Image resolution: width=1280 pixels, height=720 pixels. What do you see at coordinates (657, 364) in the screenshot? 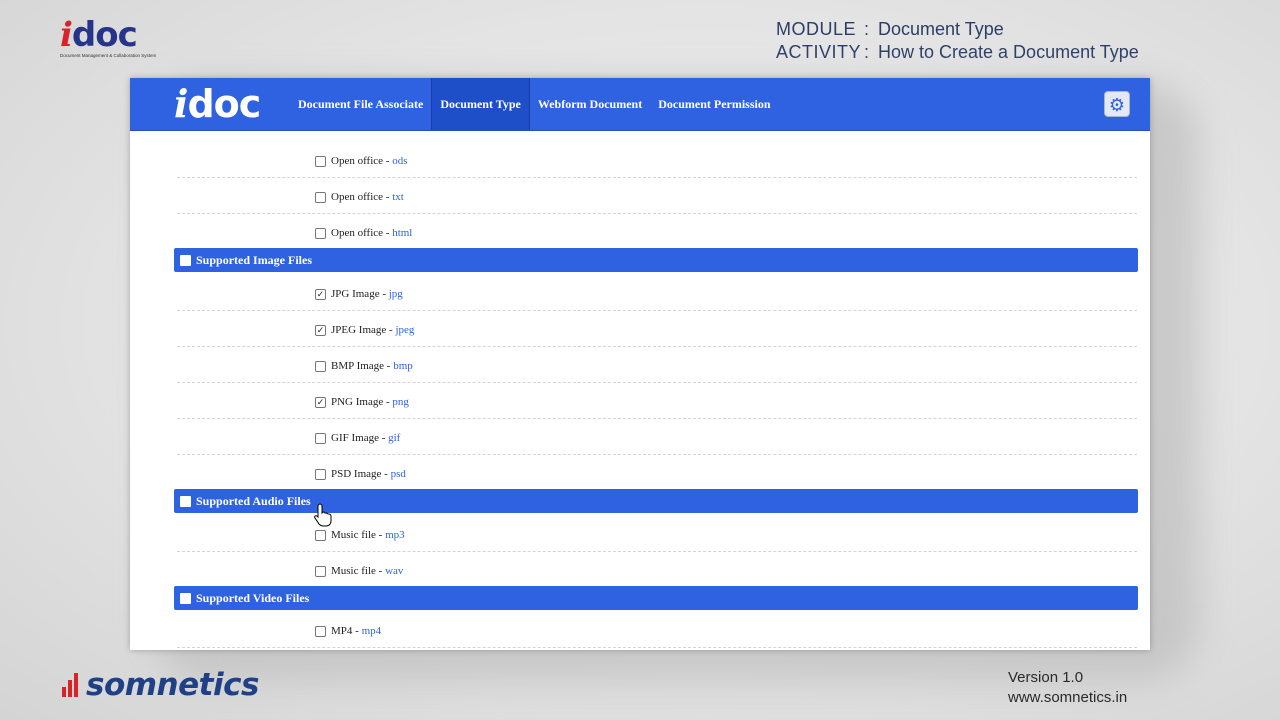
I see `list-item: BMP Image - bmp` at bounding box center [657, 364].